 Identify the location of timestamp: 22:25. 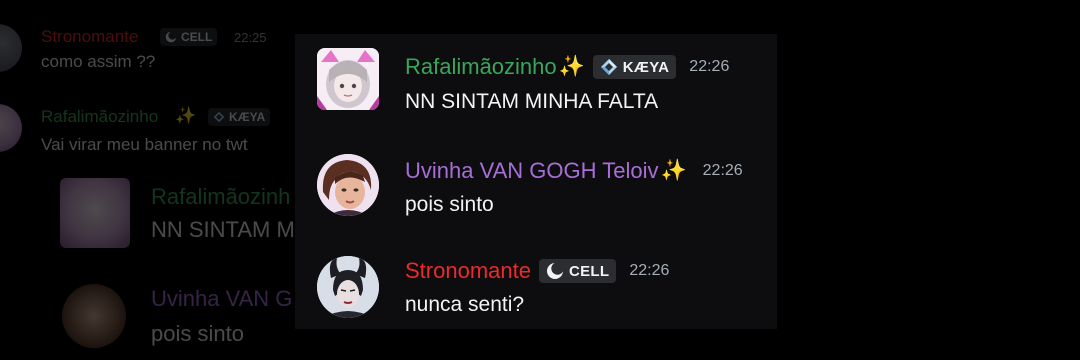
(250, 37).